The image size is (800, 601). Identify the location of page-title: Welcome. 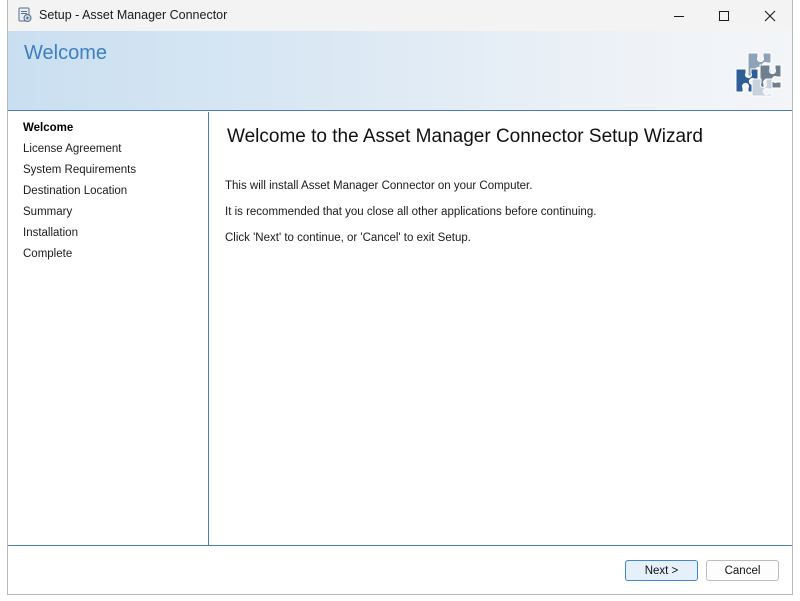
(65, 53).